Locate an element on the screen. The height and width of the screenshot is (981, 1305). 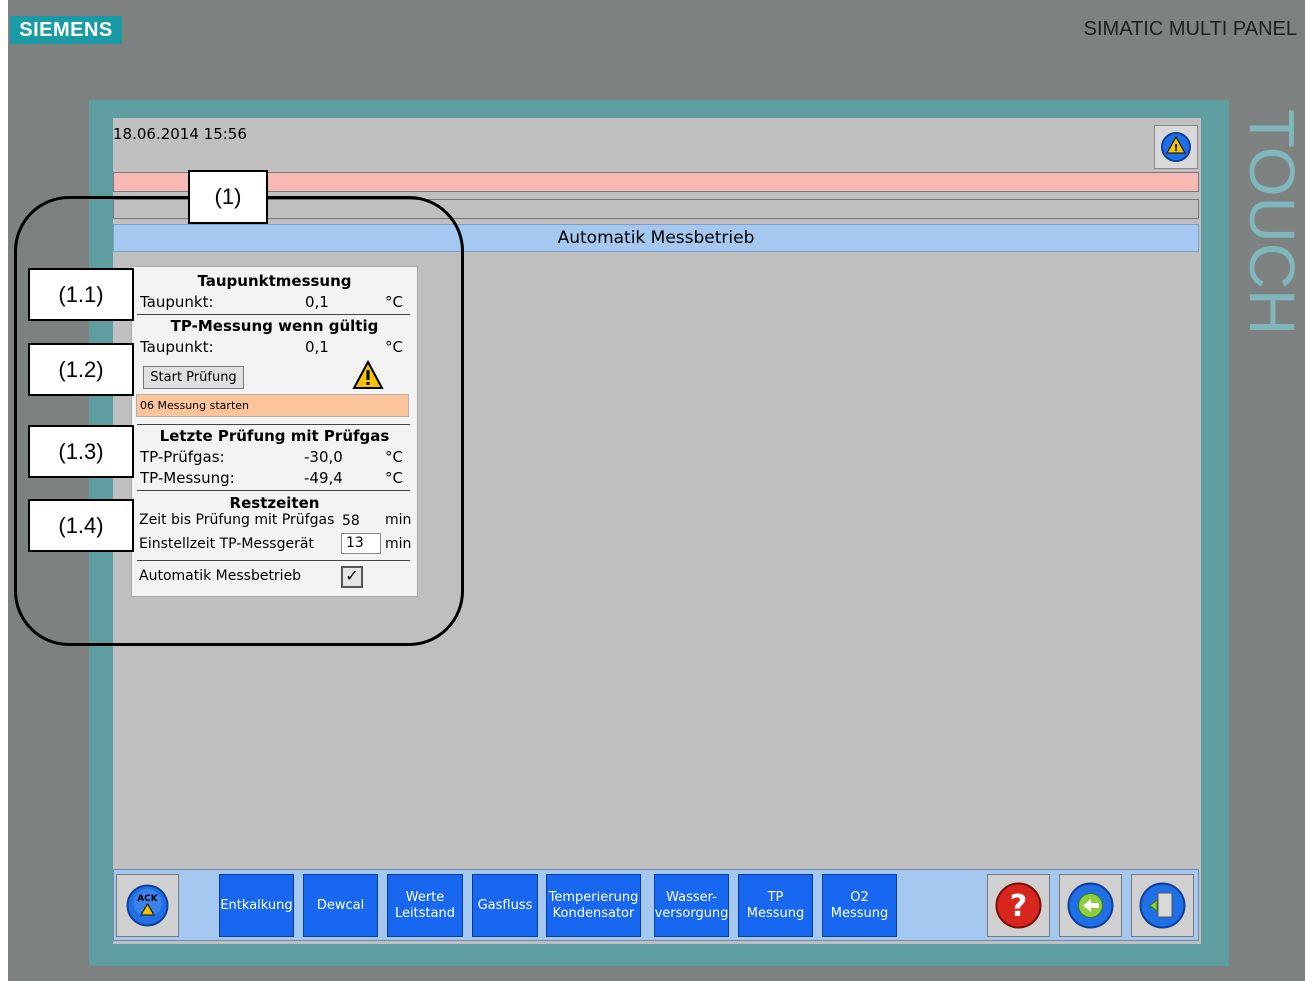
touch-label: TOUCH is located at coordinates (1269, 222).